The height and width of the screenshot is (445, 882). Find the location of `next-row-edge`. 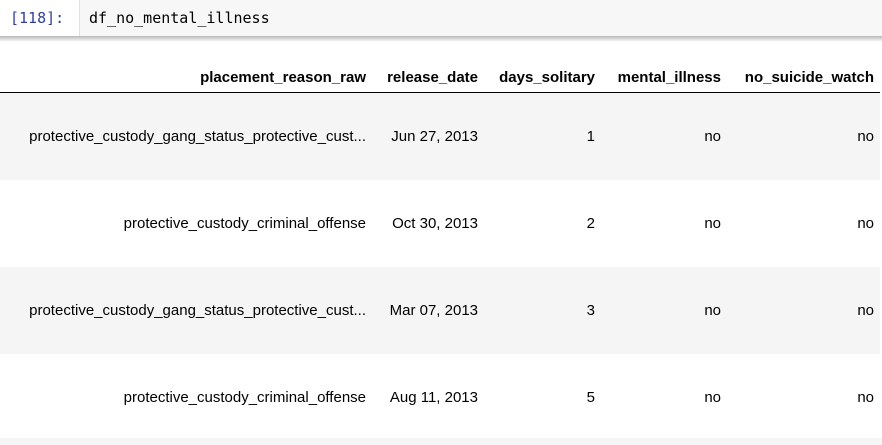

next-row-edge is located at coordinates (441, 441).